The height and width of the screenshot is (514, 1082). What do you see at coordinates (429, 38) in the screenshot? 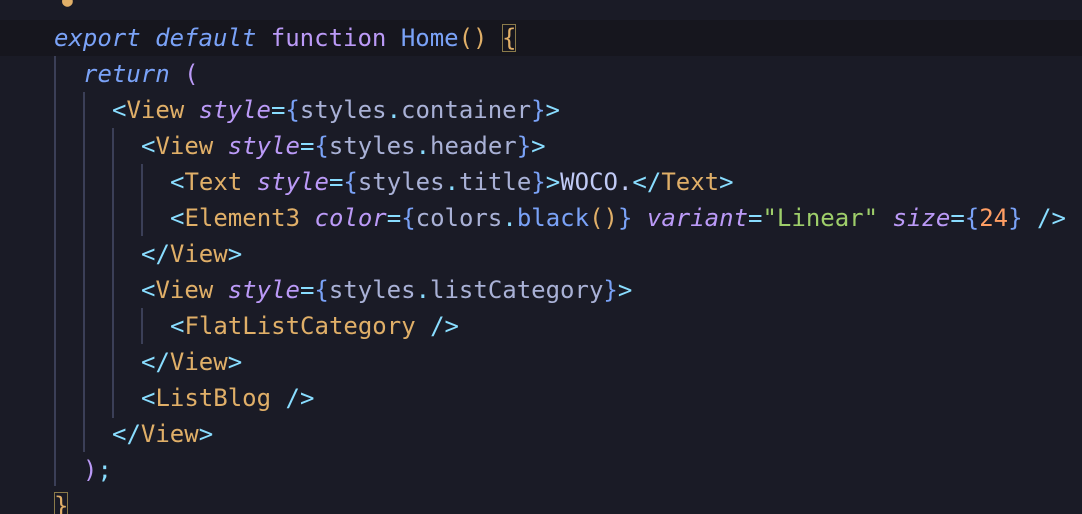
I see `code-token: Home` at bounding box center [429, 38].